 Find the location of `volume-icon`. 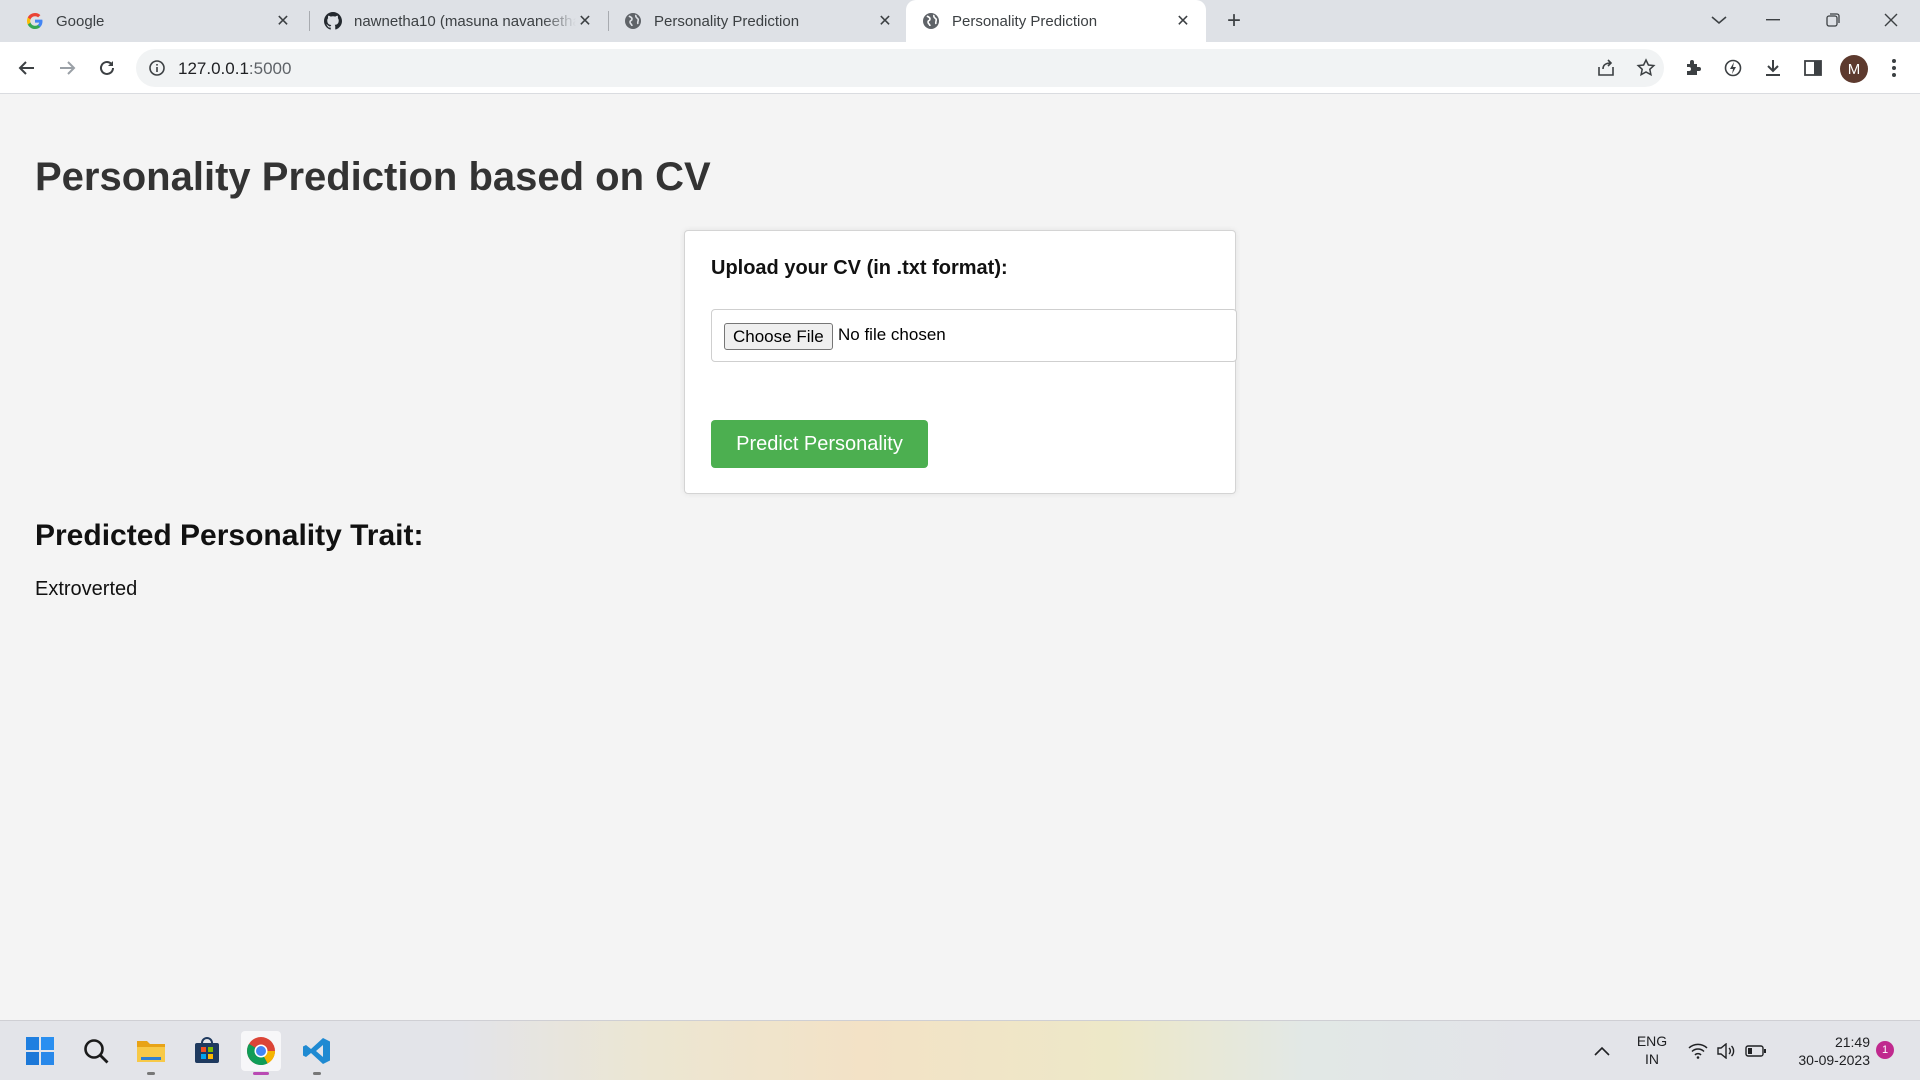

volume-icon is located at coordinates (1726, 1051).